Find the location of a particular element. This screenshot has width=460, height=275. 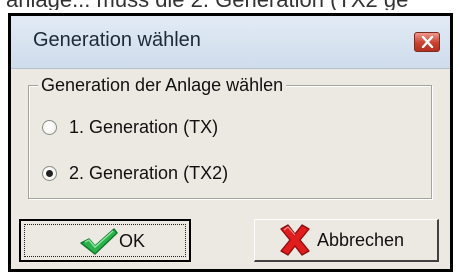

cropped-caption-strip: anlage... muss die 2. Generation (TX2 ge is located at coordinates (230, 5).